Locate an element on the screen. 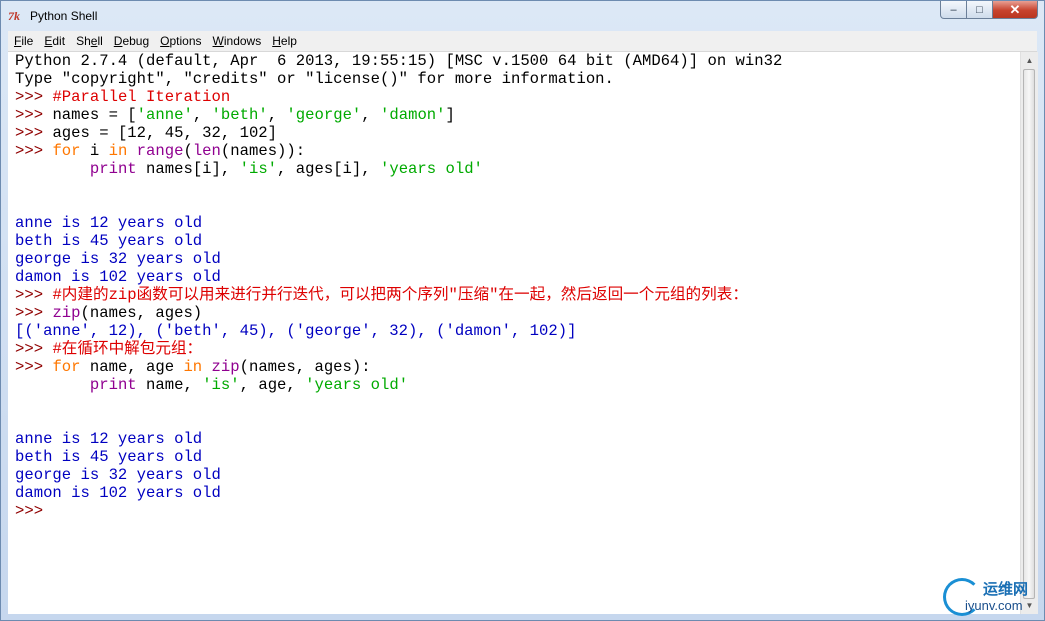 Image resolution: width=1045 pixels, height=621 pixels. shell-line: >>> #Parallel Iteration is located at coordinates (398, 97).